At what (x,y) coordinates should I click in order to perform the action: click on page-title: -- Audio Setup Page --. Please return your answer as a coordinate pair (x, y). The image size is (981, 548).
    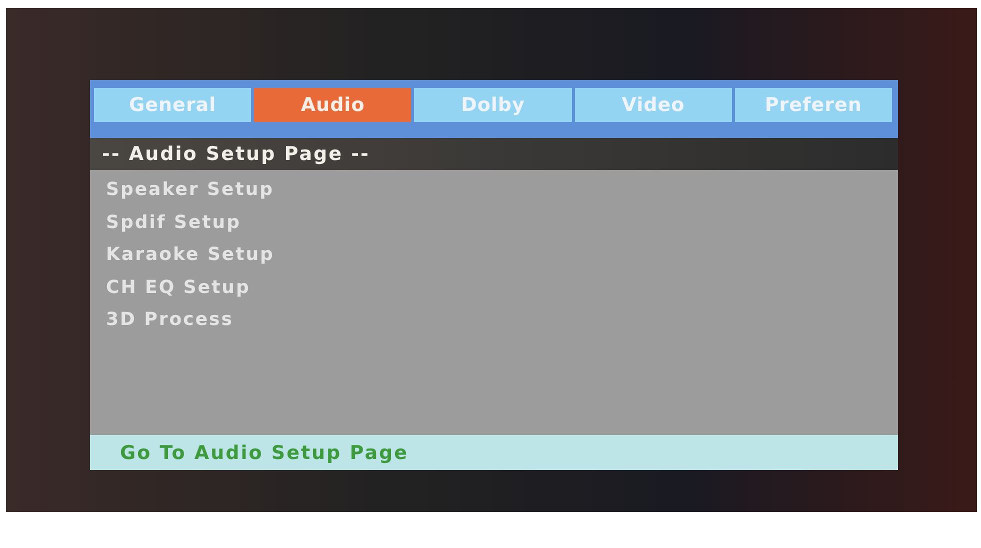
    Looking at the image, I should click on (494, 154).